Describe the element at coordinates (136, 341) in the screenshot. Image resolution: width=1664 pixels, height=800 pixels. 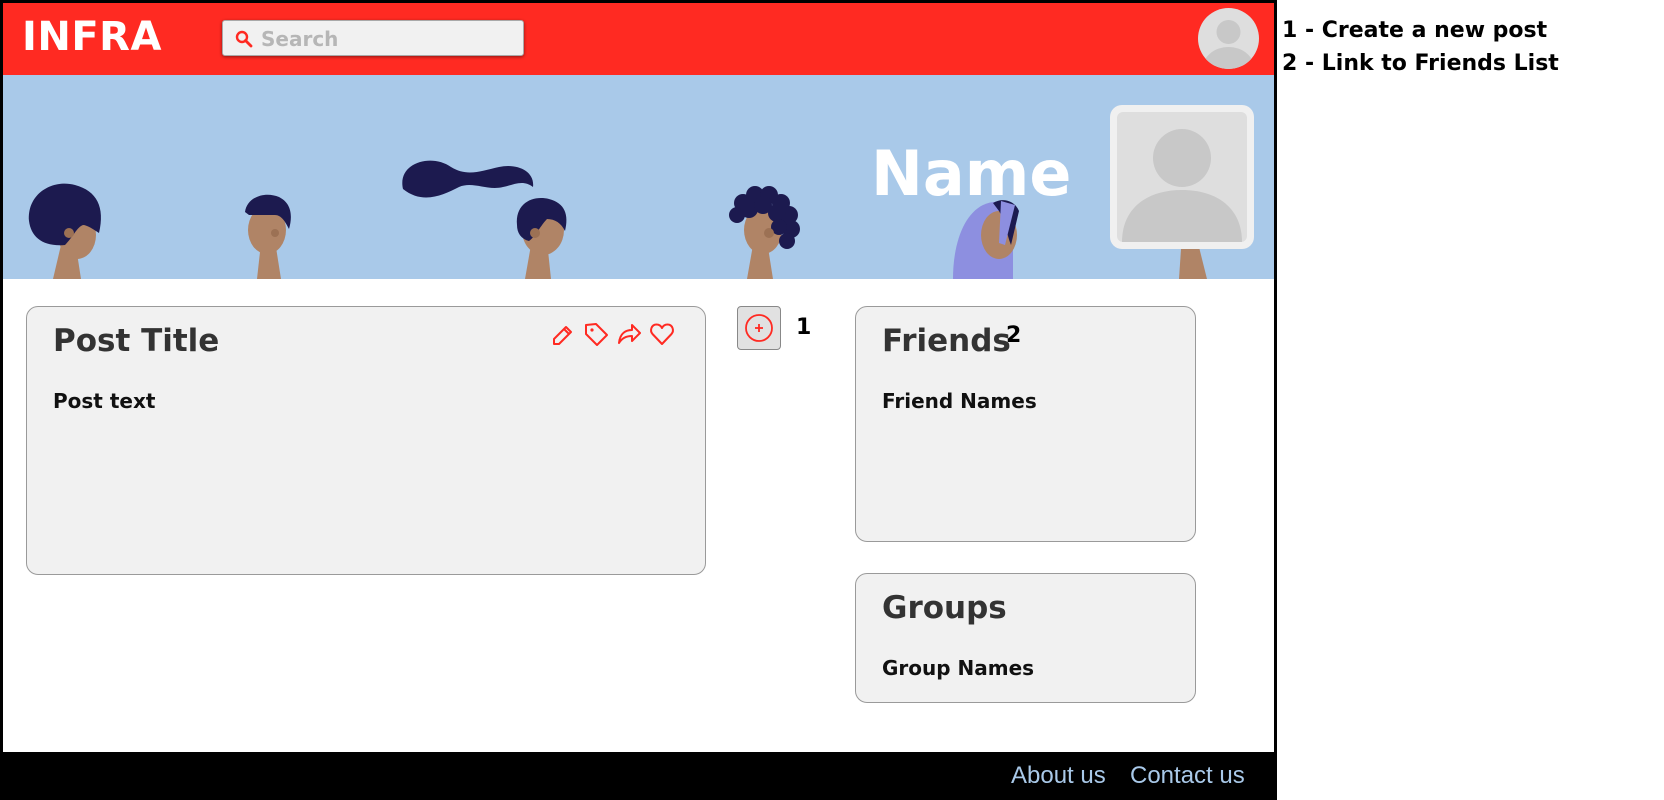
I see `post-title: Post Title` at that location.